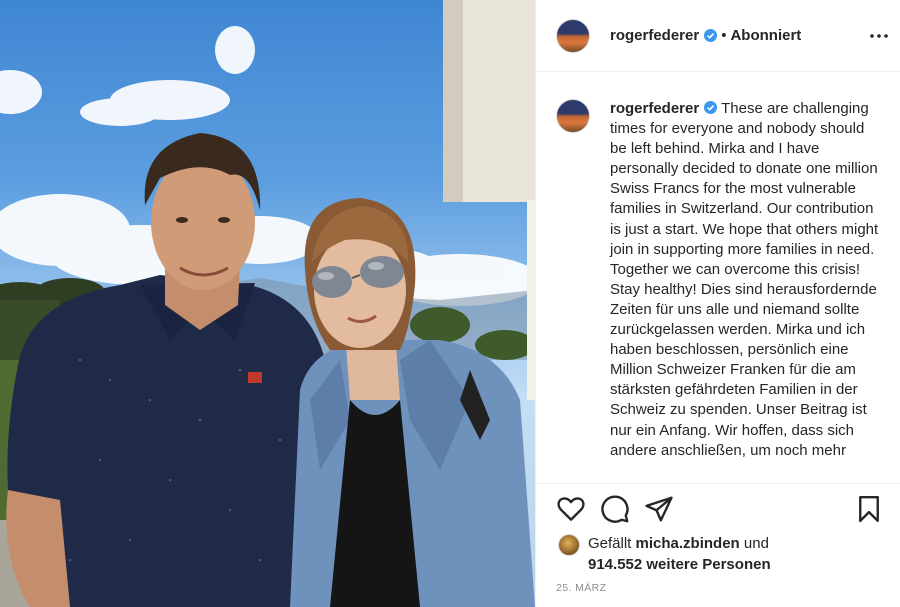 The width and height of the screenshot is (900, 607). Describe the element at coordinates (569, 545) in the screenshot. I see `liker-avatar` at that location.